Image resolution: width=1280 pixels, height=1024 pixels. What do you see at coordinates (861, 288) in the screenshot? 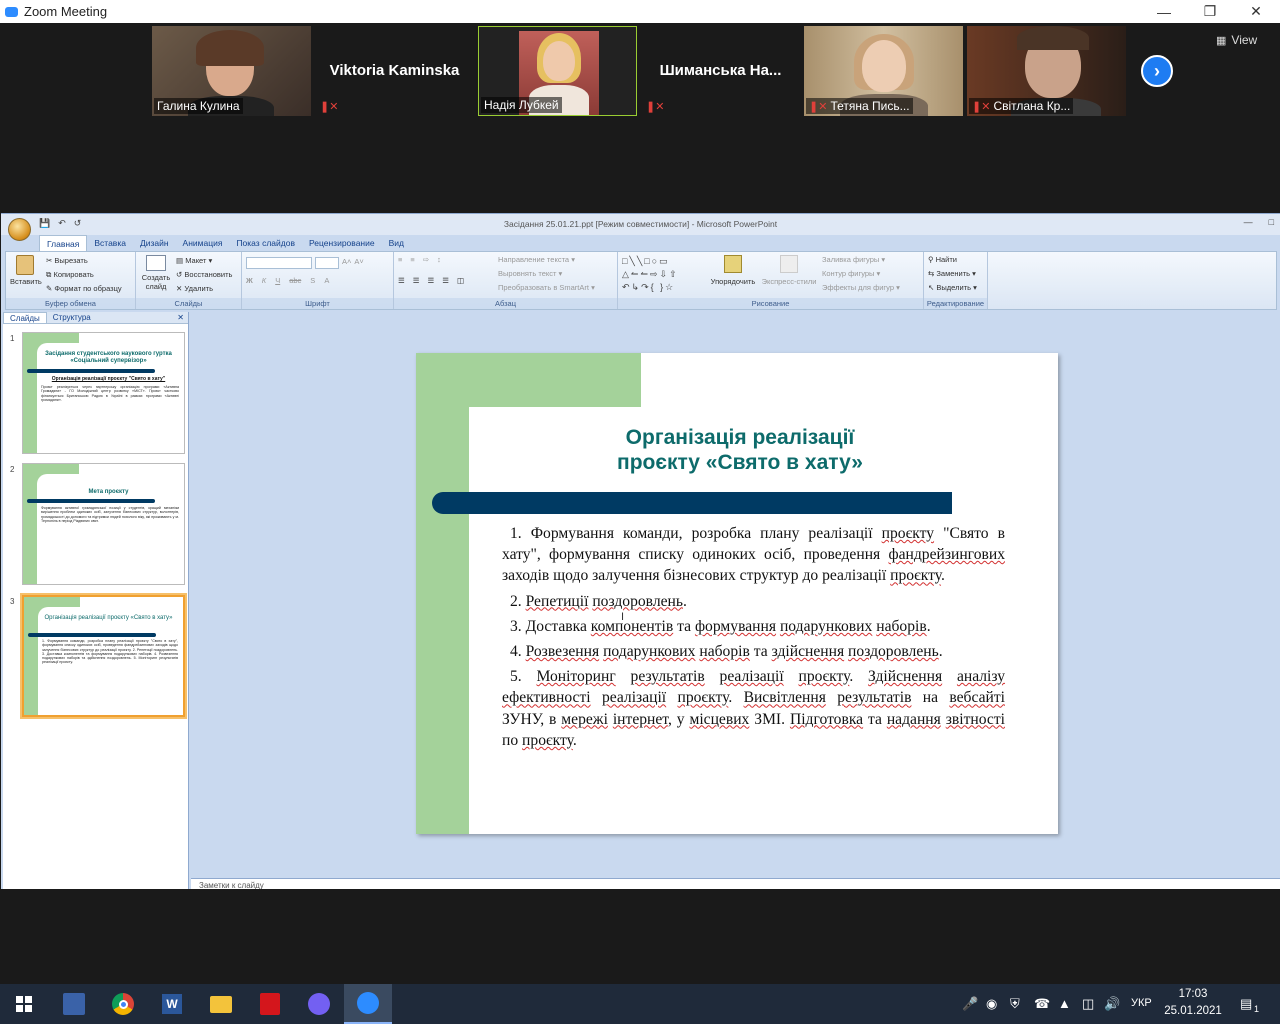
I see `shape-effects-button: Эффекты для фигур ▾` at bounding box center [861, 288].